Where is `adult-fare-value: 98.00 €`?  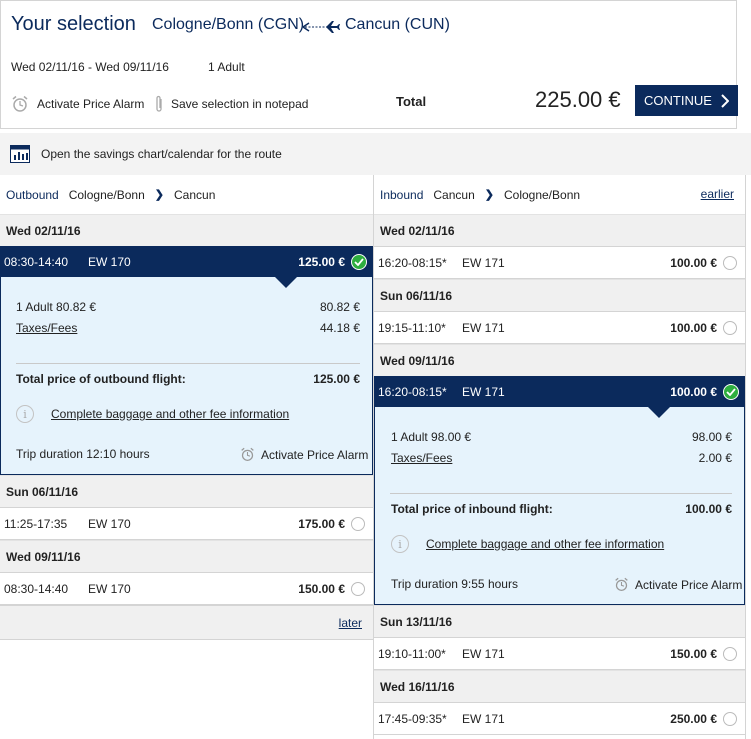
adult-fare-value: 98.00 € is located at coordinates (711, 437).